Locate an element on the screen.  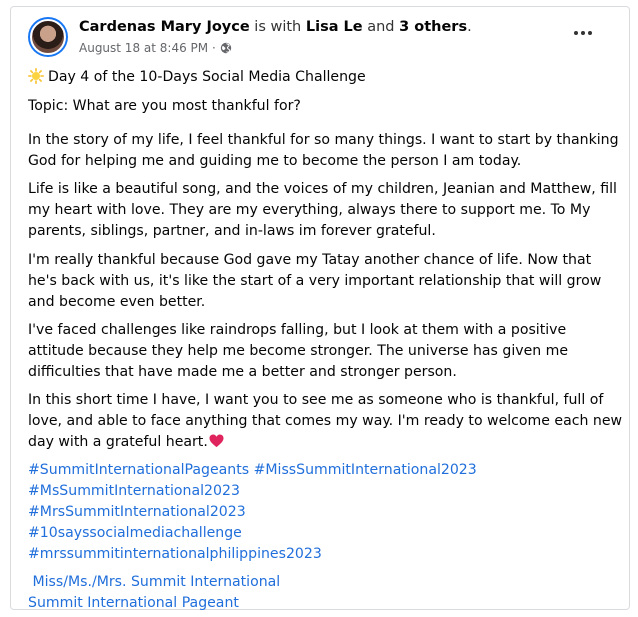
hashtag-link: #mrssummitinternationalphilippines2023 is located at coordinates (252, 554).